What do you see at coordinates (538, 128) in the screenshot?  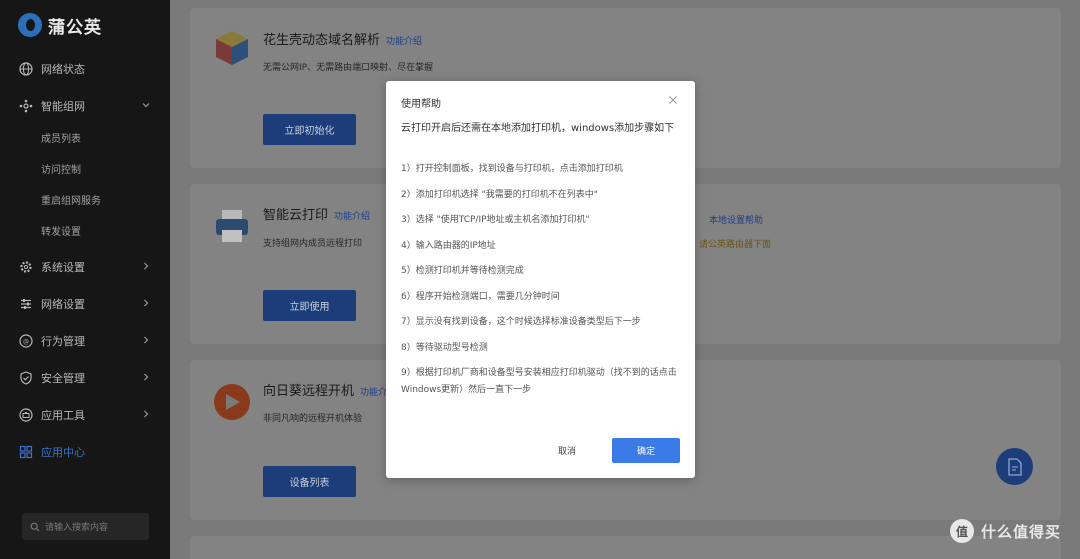 I see `modal-intro: 云打印开启后还需在本地添加打印机，windows添加步骤如下` at bounding box center [538, 128].